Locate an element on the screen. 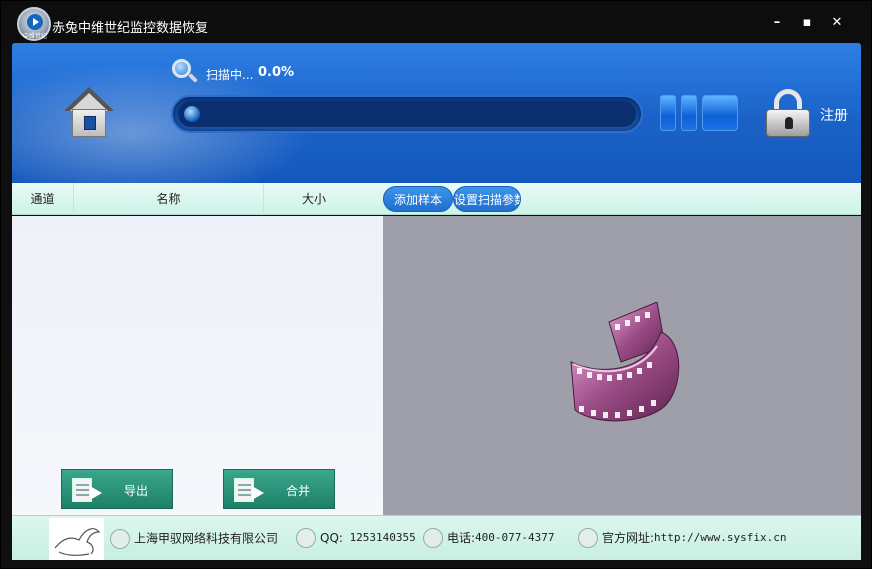  pause-icon is located at coordinates (679, 113).